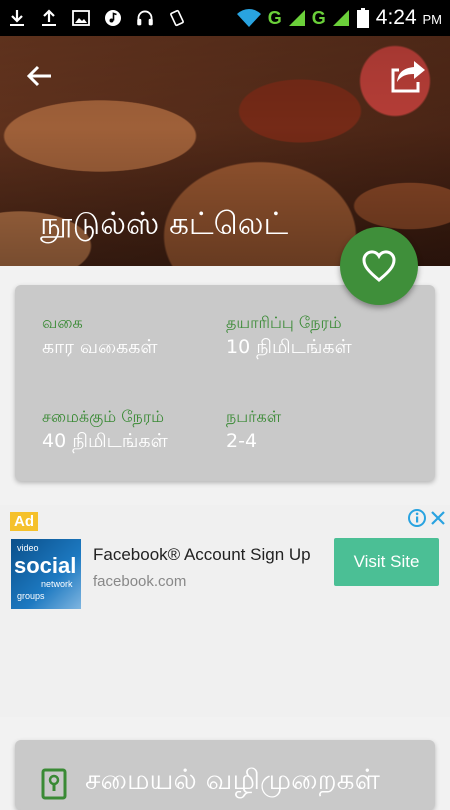 The image size is (450, 810). Describe the element at coordinates (54, 784) in the screenshot. I see `book-icon` at that location.